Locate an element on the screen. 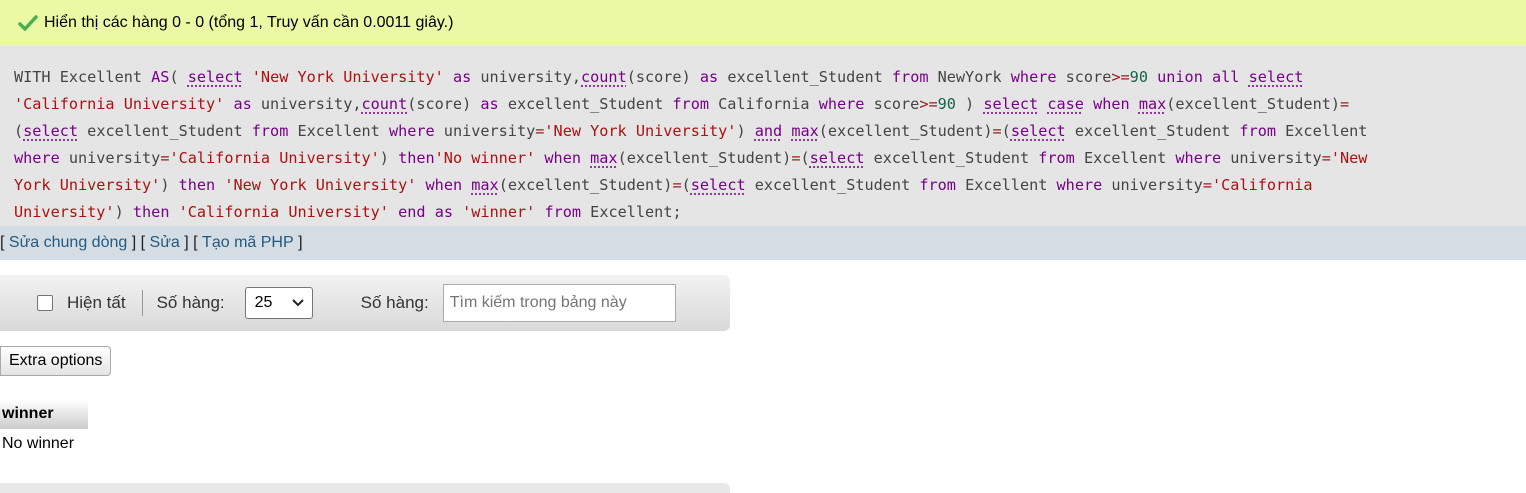 This screenshot has width=1526, height=493. sql-keyword: union all is located at coordinates (1198, 77).